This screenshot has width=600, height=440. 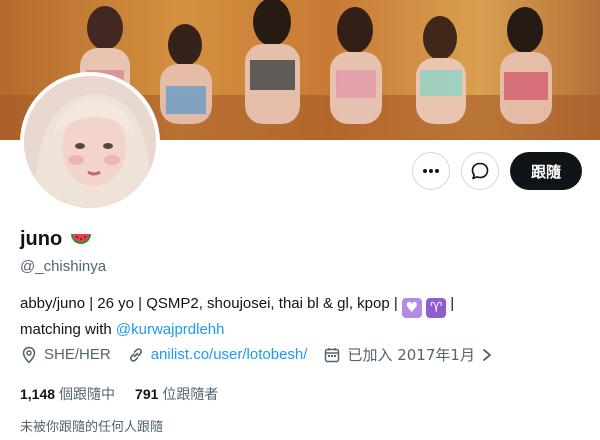 What do you see at coordinates (41, 239) in the screenshot?
I see `profile-name: juno` at bounding box center [41, 239].